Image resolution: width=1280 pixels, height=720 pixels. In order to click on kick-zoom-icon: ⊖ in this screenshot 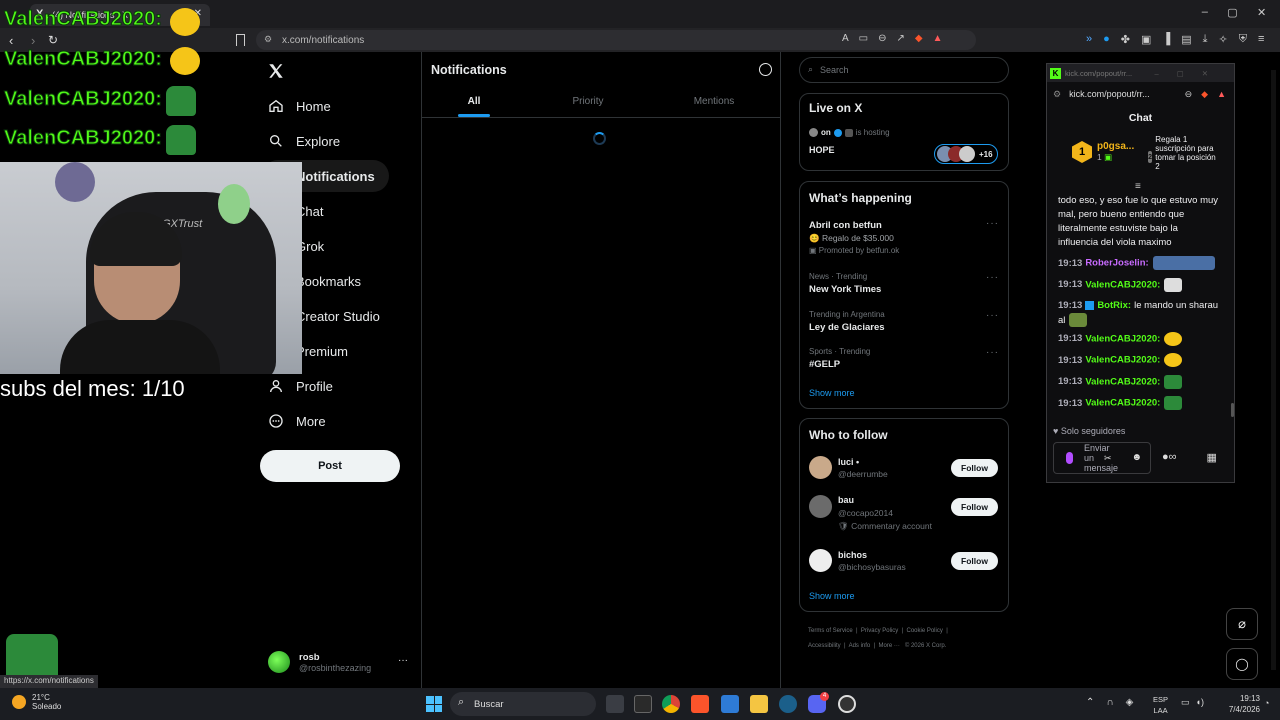, I will do `click(1189, 94)`.